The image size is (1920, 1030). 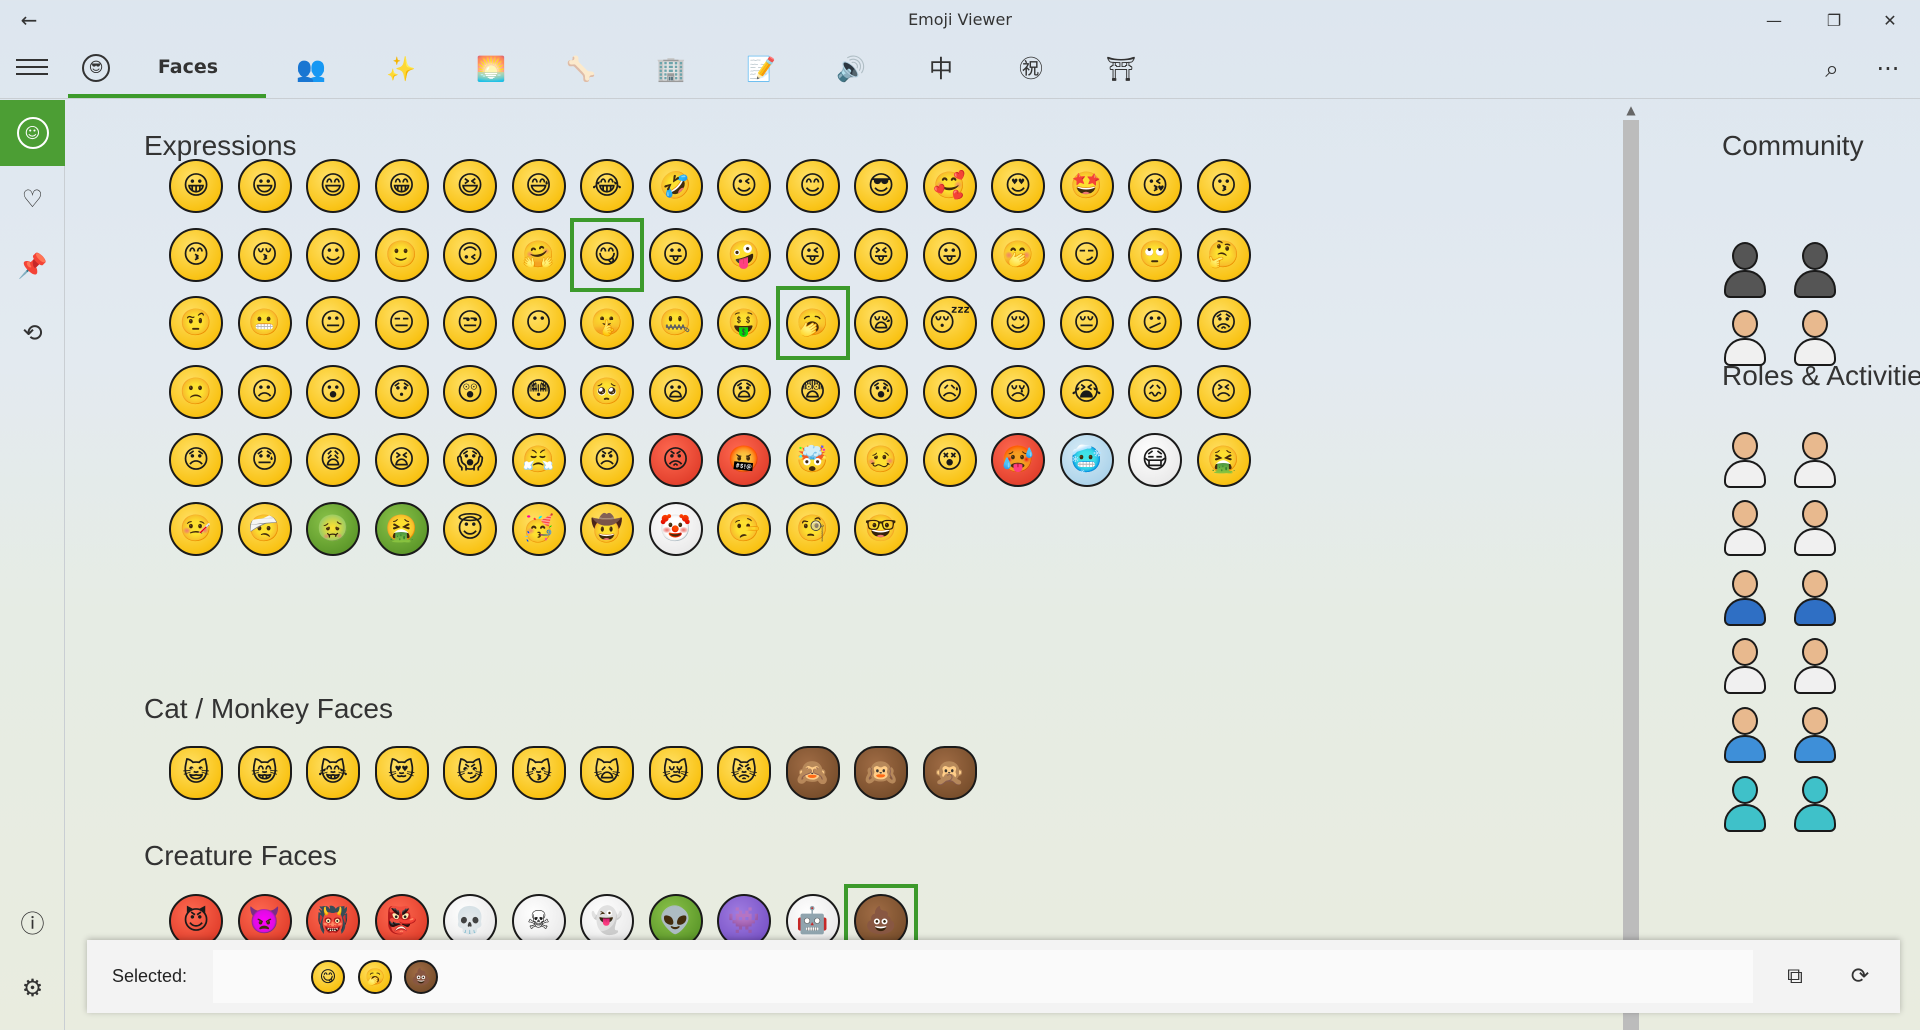 What do you see at coordinates (539, 912) in the screenshot?
I see `emoji-cell: ☠` at bounding box center [539, 912].